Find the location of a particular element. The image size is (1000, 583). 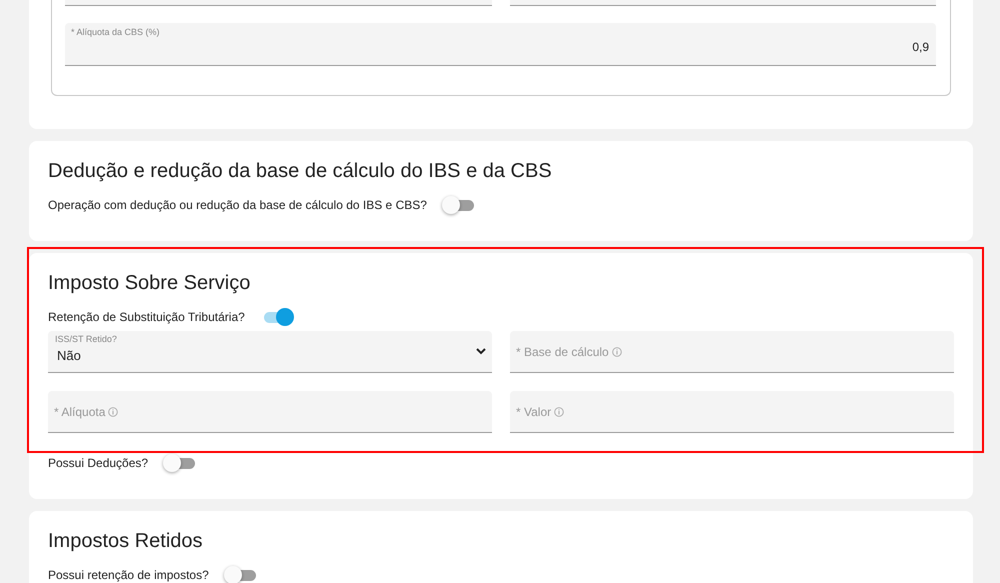

chevron-down-icon is located at coordinates (481, 351).